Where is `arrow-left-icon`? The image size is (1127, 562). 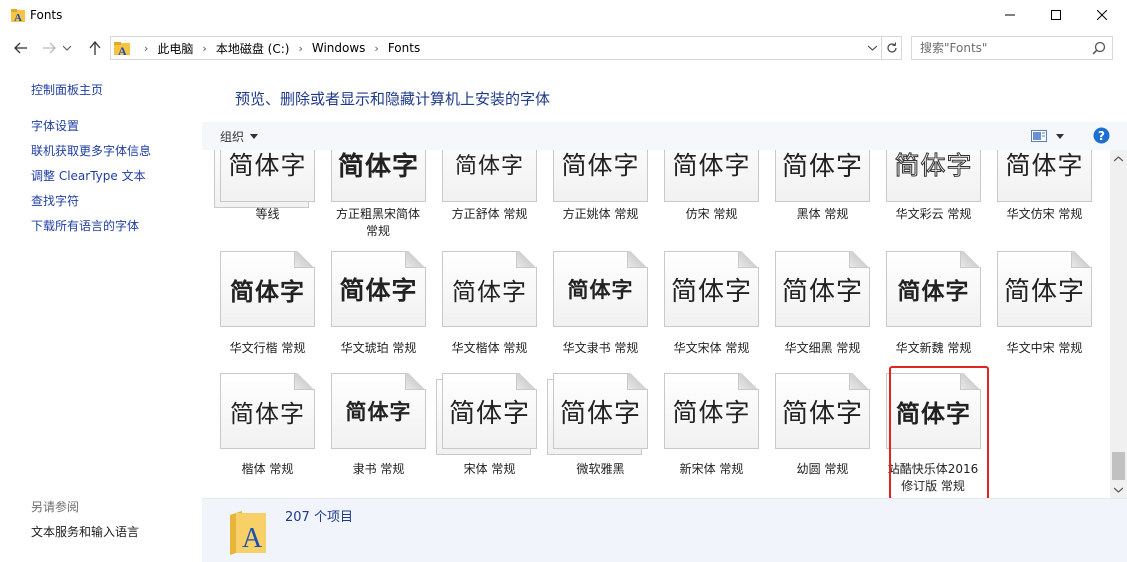 arrow-left-icon is located at coordinates (20, 48).